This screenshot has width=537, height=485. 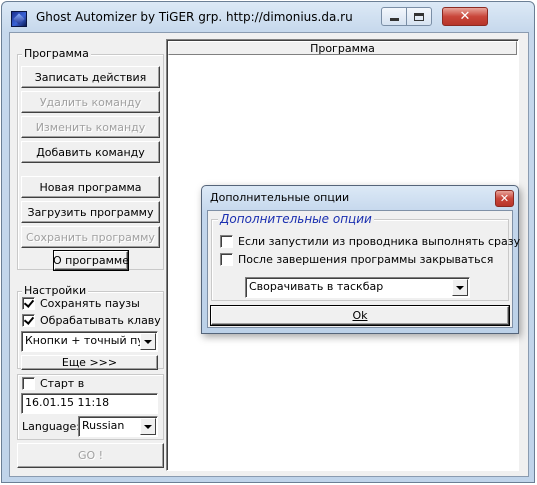 I want to click on about-button: О программе, so click(x=91, y=260).